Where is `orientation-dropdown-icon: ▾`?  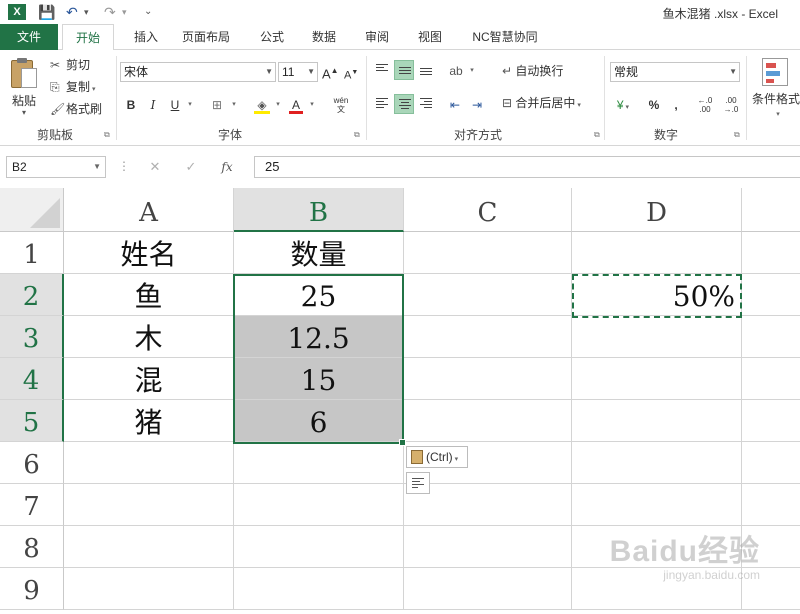
orientation-dropdown-icon: ▾ is located at coordinates (472, 71).